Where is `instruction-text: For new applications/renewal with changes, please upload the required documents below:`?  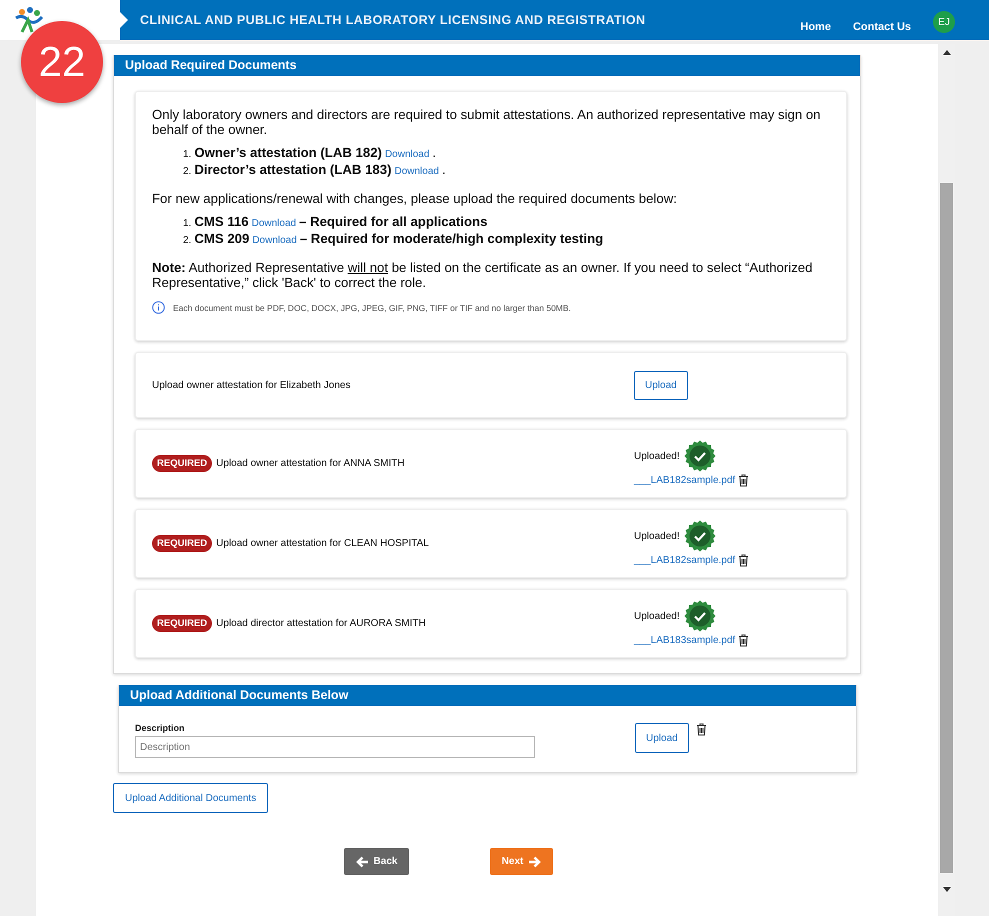
instruction-text: For new applications/renewal with changes, please upload the required documents below: is located at coordinates (415, 198).